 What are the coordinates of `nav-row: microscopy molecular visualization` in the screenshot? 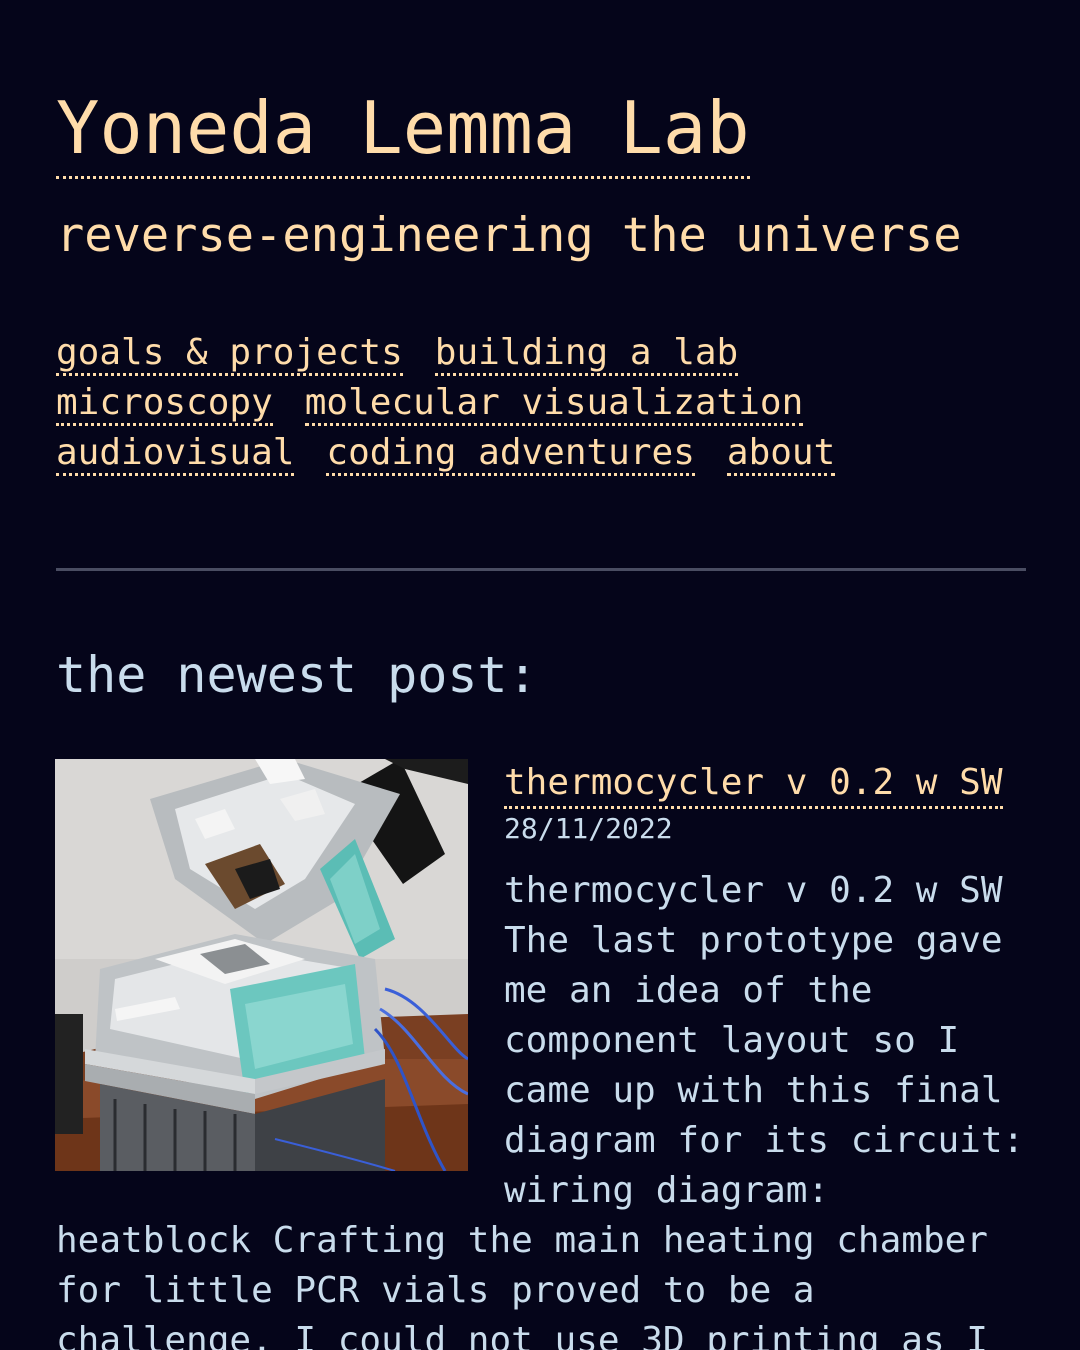 It's located at (546, 403).